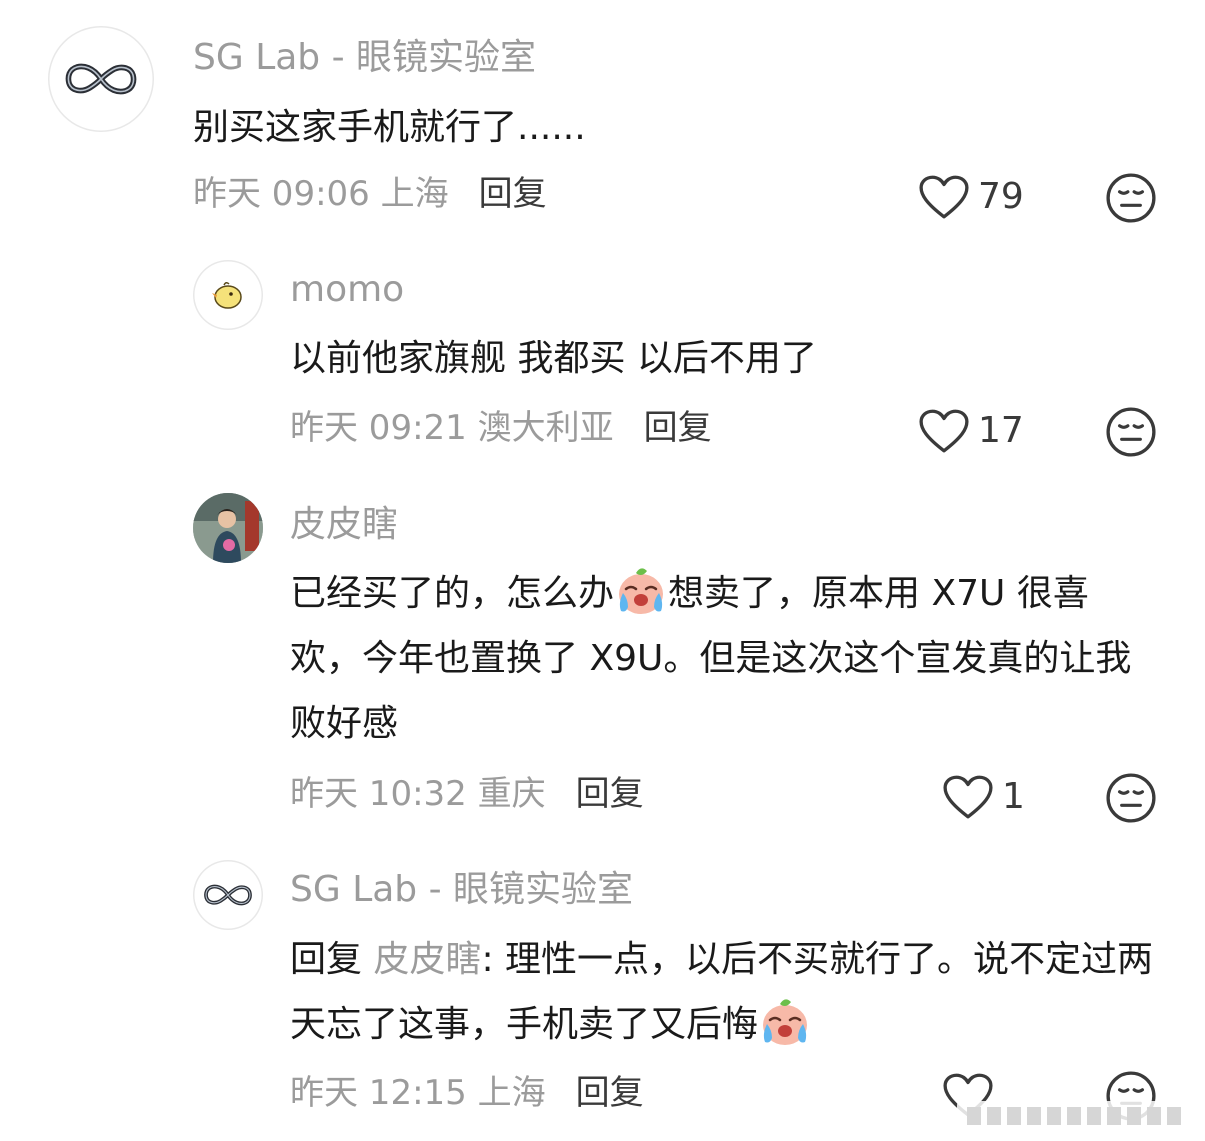  Describe the element at coordinates (1001, 430) in the screenshot. I see `like-count: 17` at that location.